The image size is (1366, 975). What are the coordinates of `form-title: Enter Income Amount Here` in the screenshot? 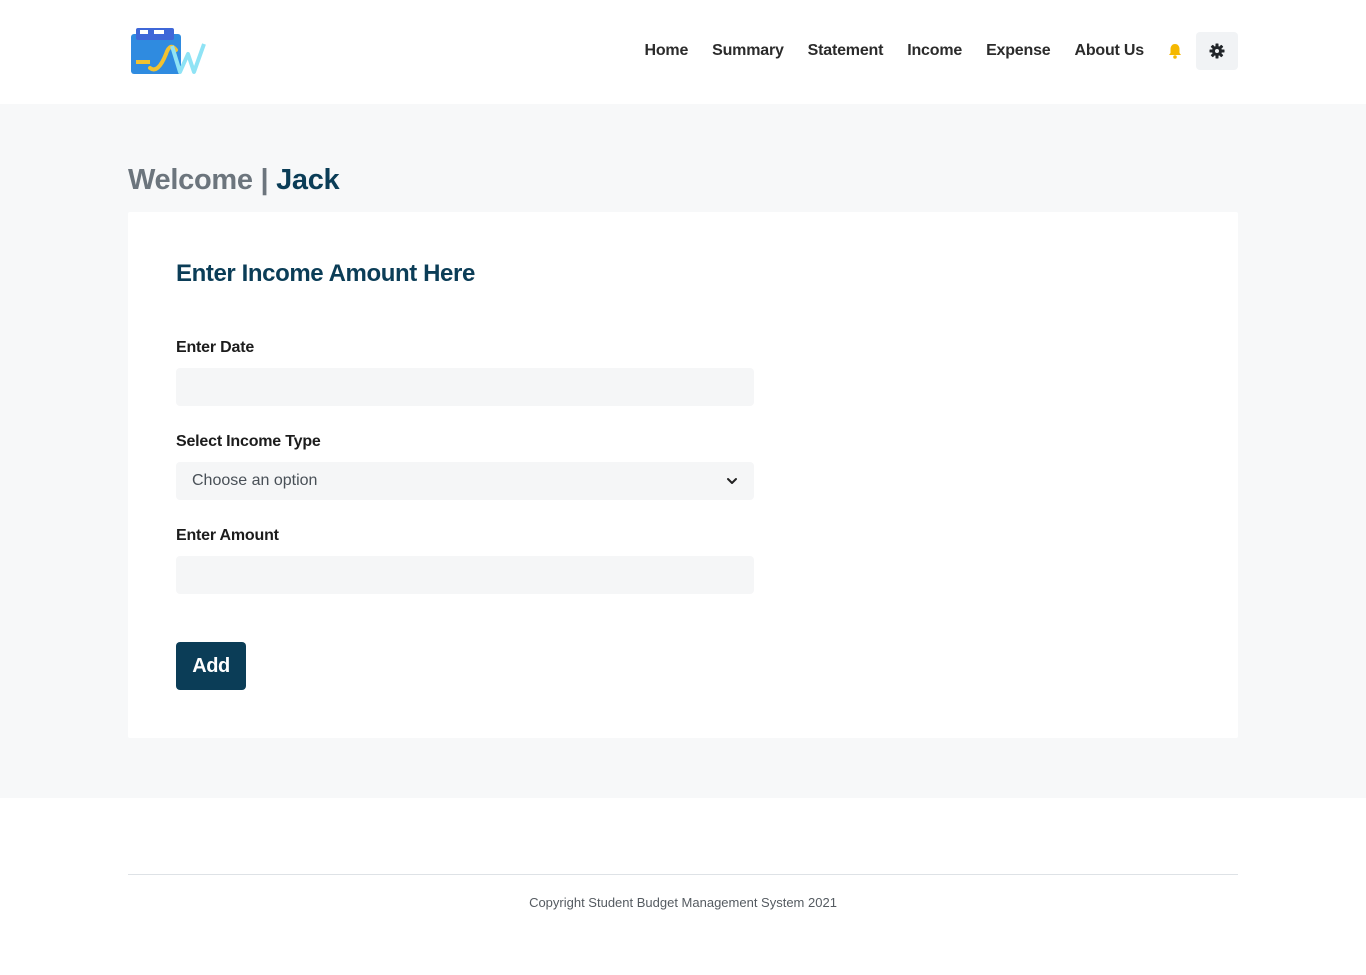 It's located at (325, 273).